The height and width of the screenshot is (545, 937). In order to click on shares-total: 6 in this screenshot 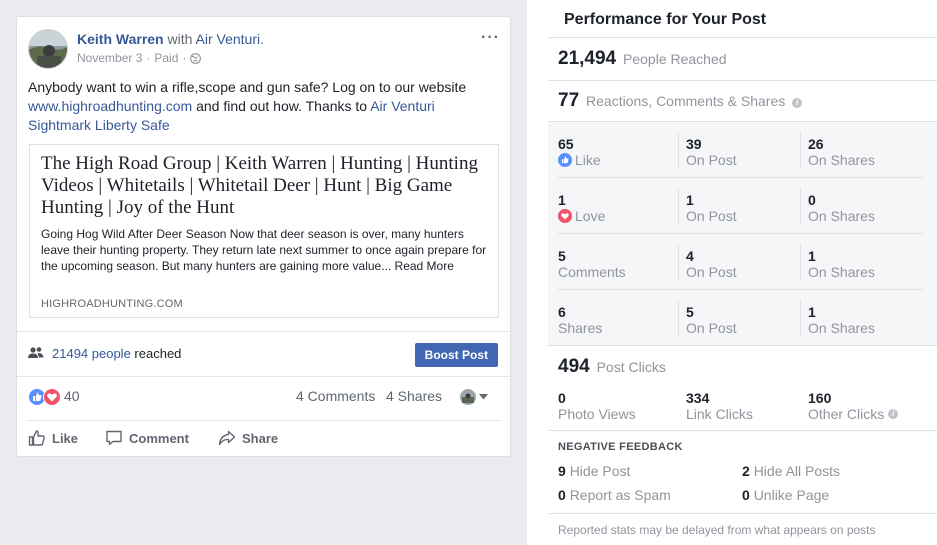, I will do `click(562, 312)`.